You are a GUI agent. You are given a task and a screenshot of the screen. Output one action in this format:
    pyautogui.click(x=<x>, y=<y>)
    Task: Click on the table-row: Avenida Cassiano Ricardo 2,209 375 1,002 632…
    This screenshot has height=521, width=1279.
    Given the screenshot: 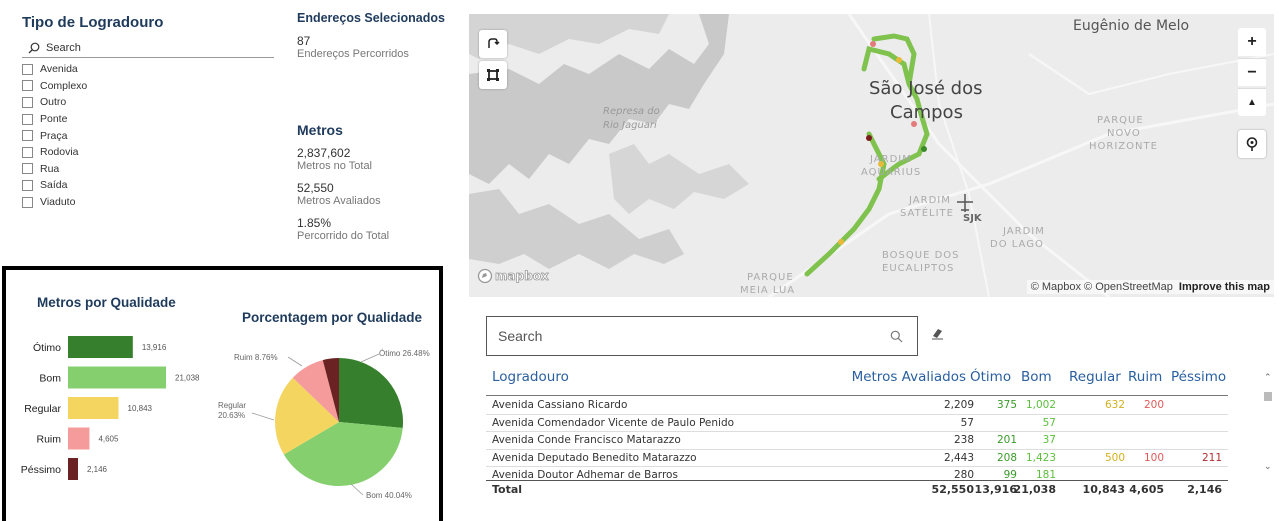 What is the action you would take?
    pyautogui.click(x=857, y=406)
    